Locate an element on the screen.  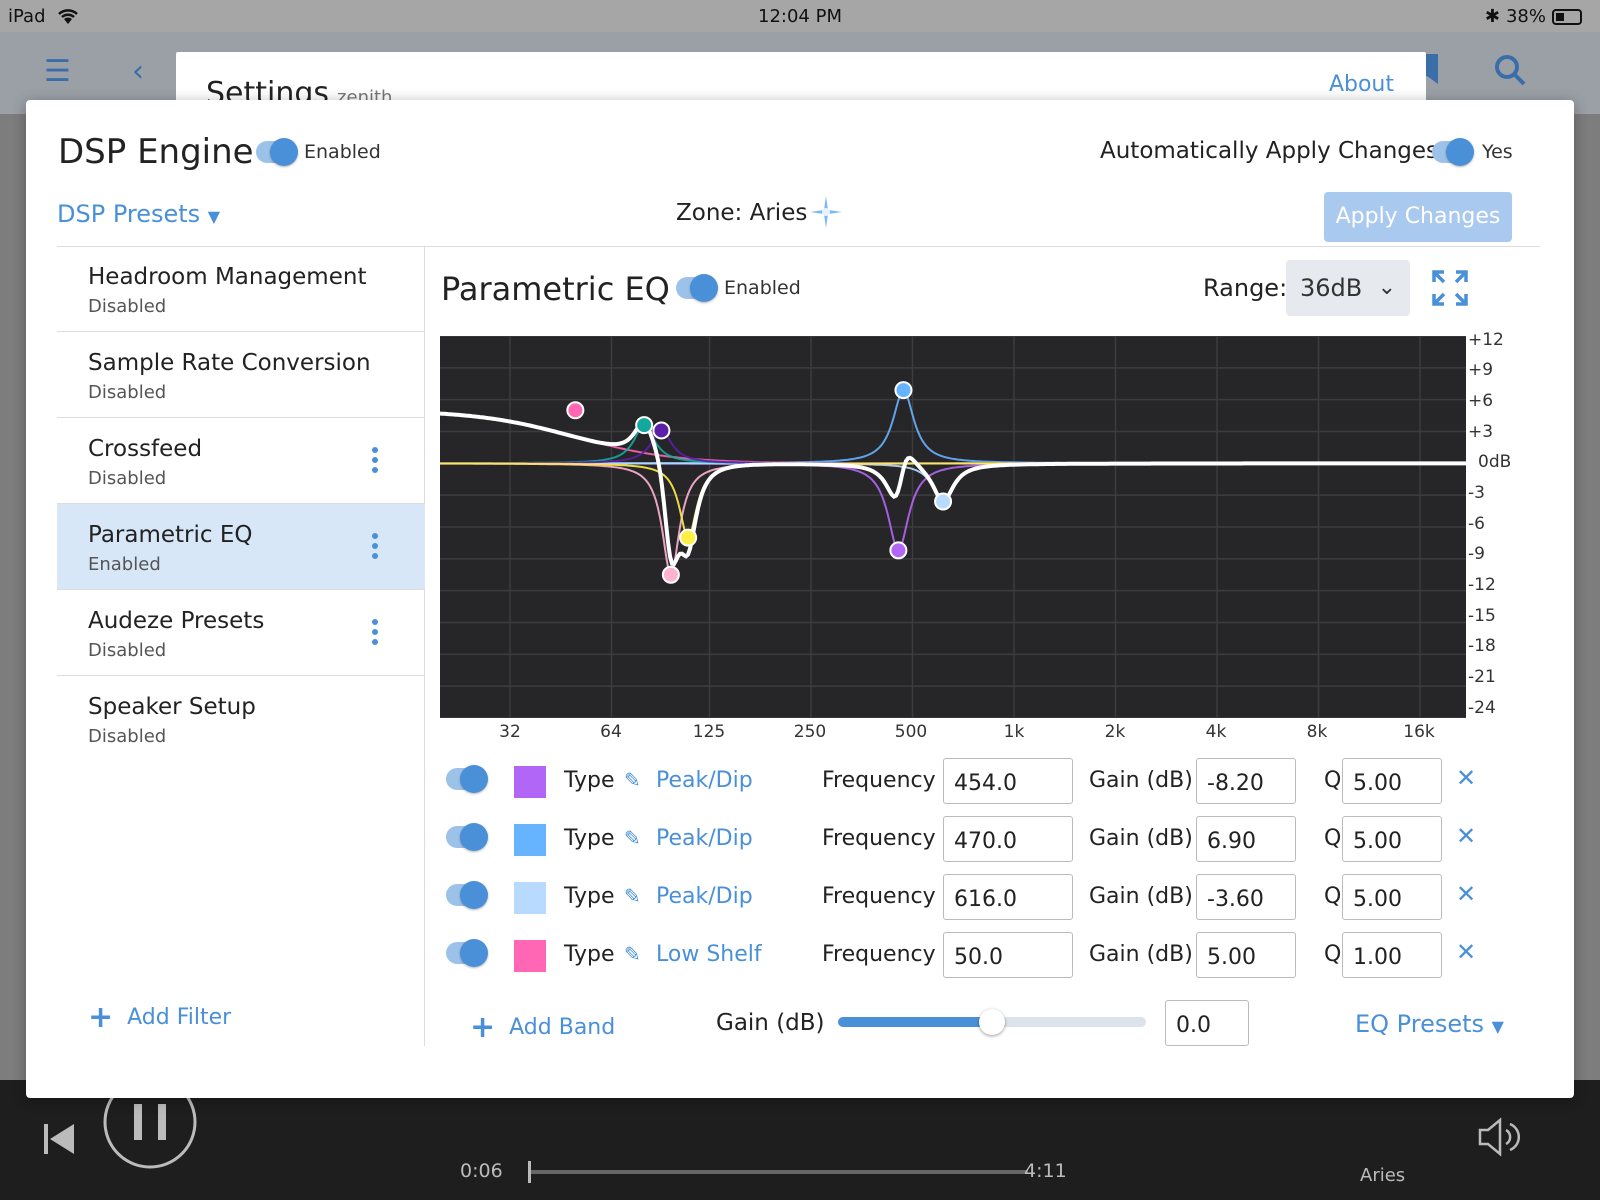
eq-presets-dropdown: EQ Presets ▼ is located at coordinates (1429, 1024).